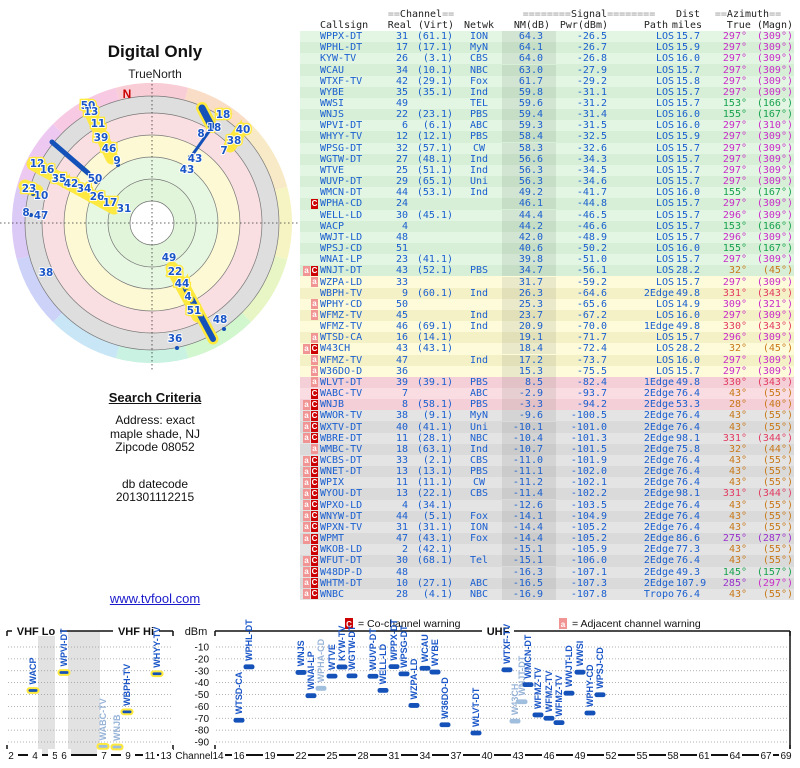  Describe the element at coordinates (127, 685) in the screenshot. I see `station-callsign-label: WBPH-TV` at that location.